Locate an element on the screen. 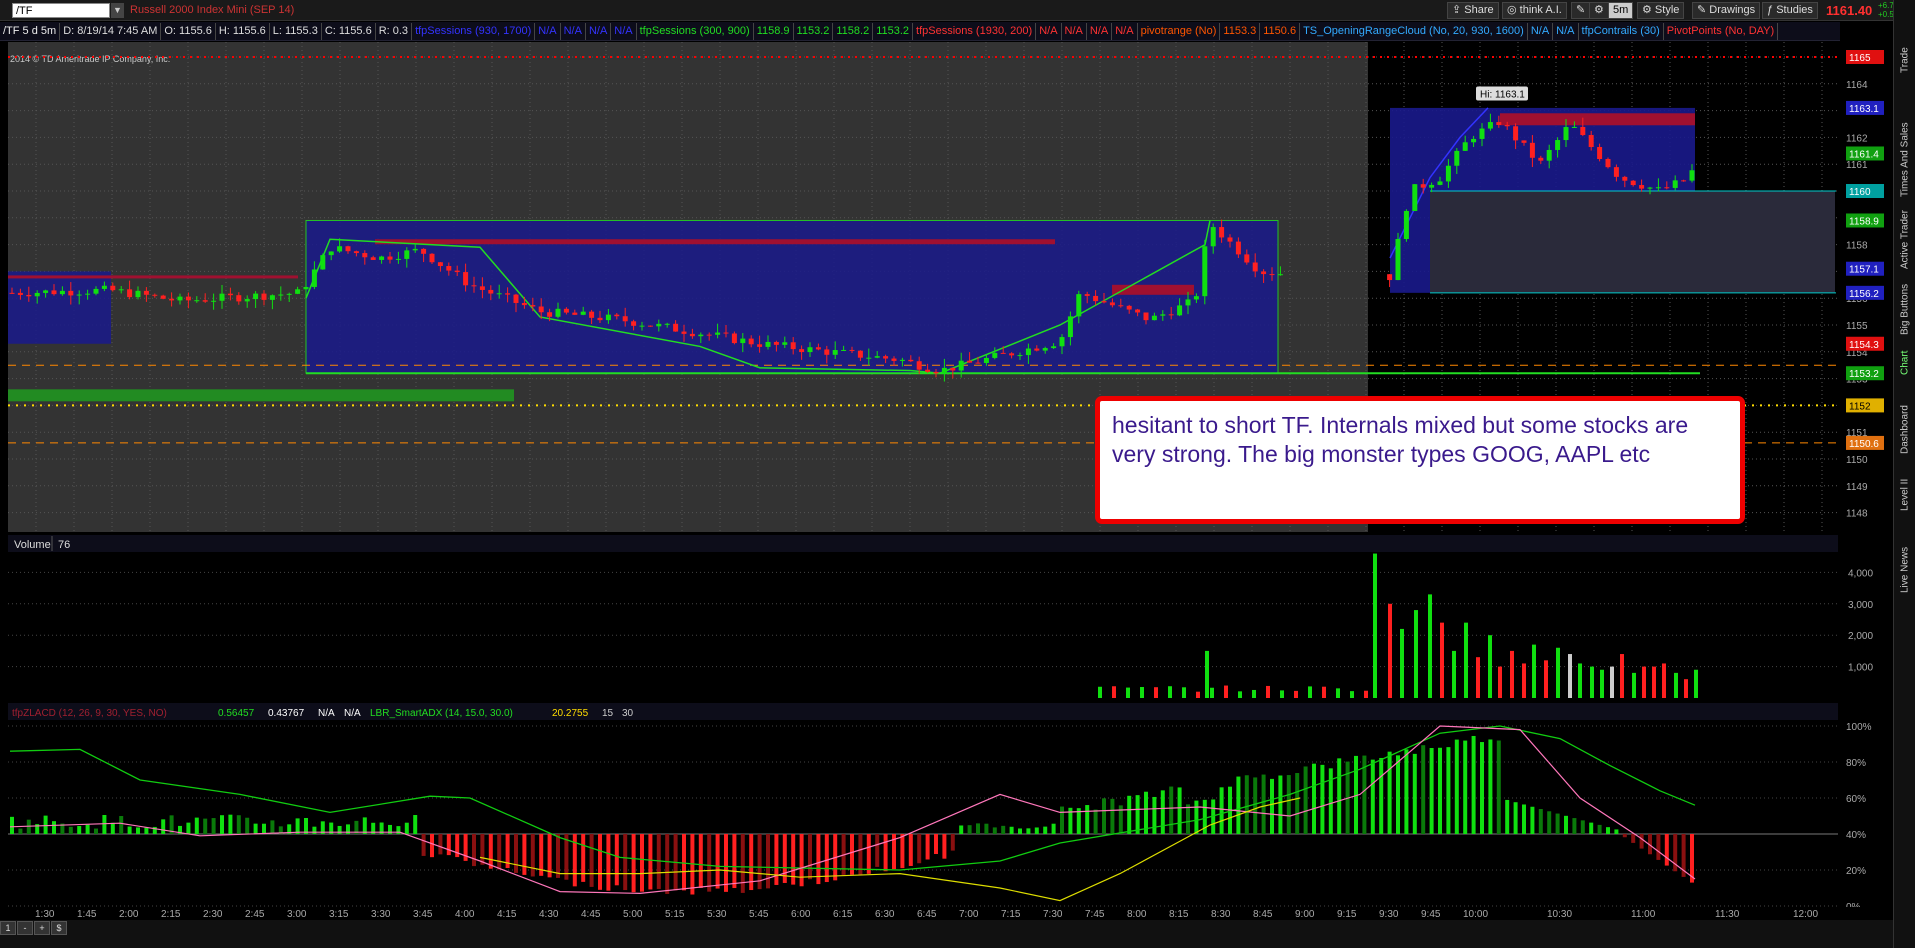 This screenshot has height=948, width=1915. time-tick-label: 6:15 is located at coordinates (843, 914).